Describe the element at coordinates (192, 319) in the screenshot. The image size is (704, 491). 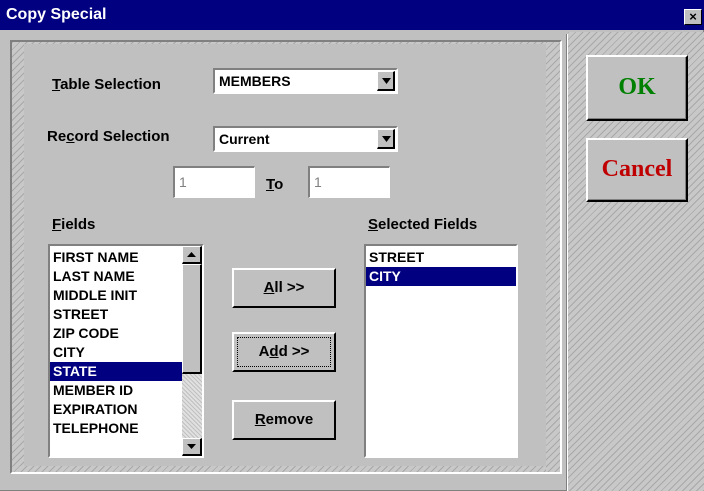
I see `scroll-thumb` at that location.